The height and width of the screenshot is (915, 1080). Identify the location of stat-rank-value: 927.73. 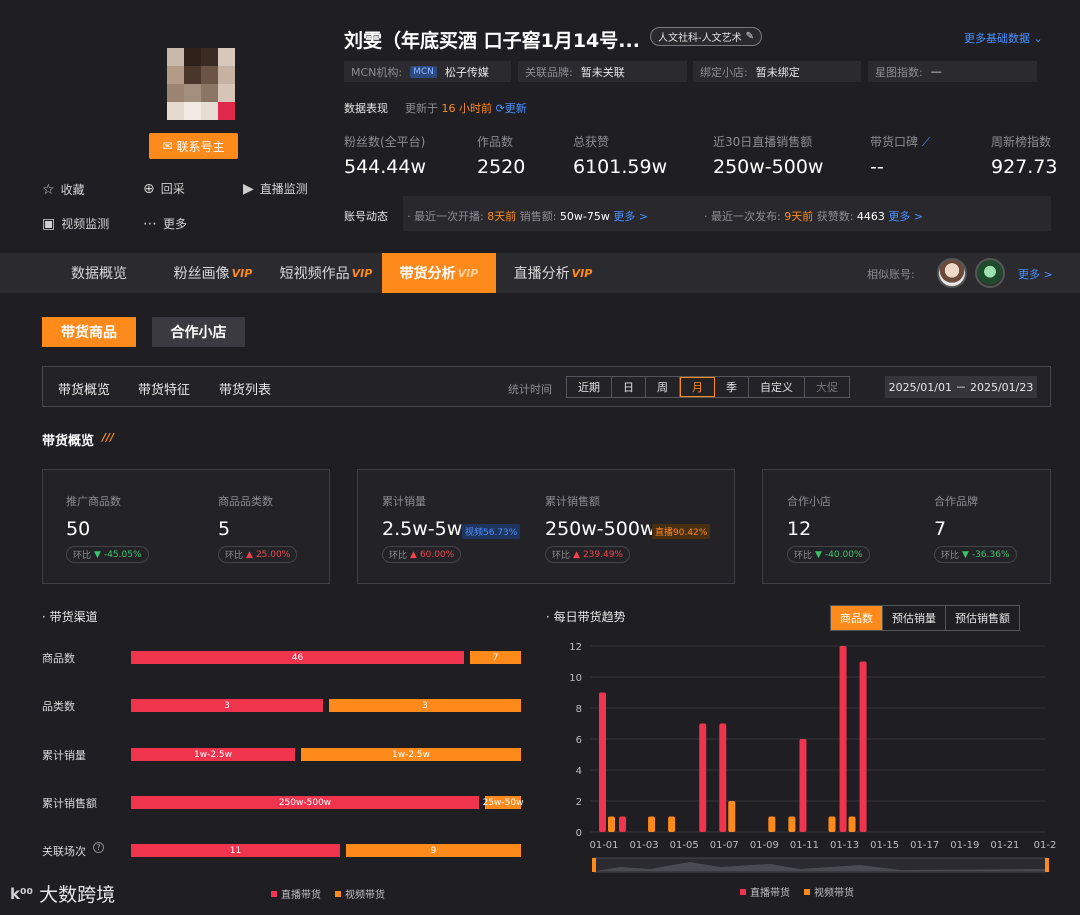
(1024, 167).